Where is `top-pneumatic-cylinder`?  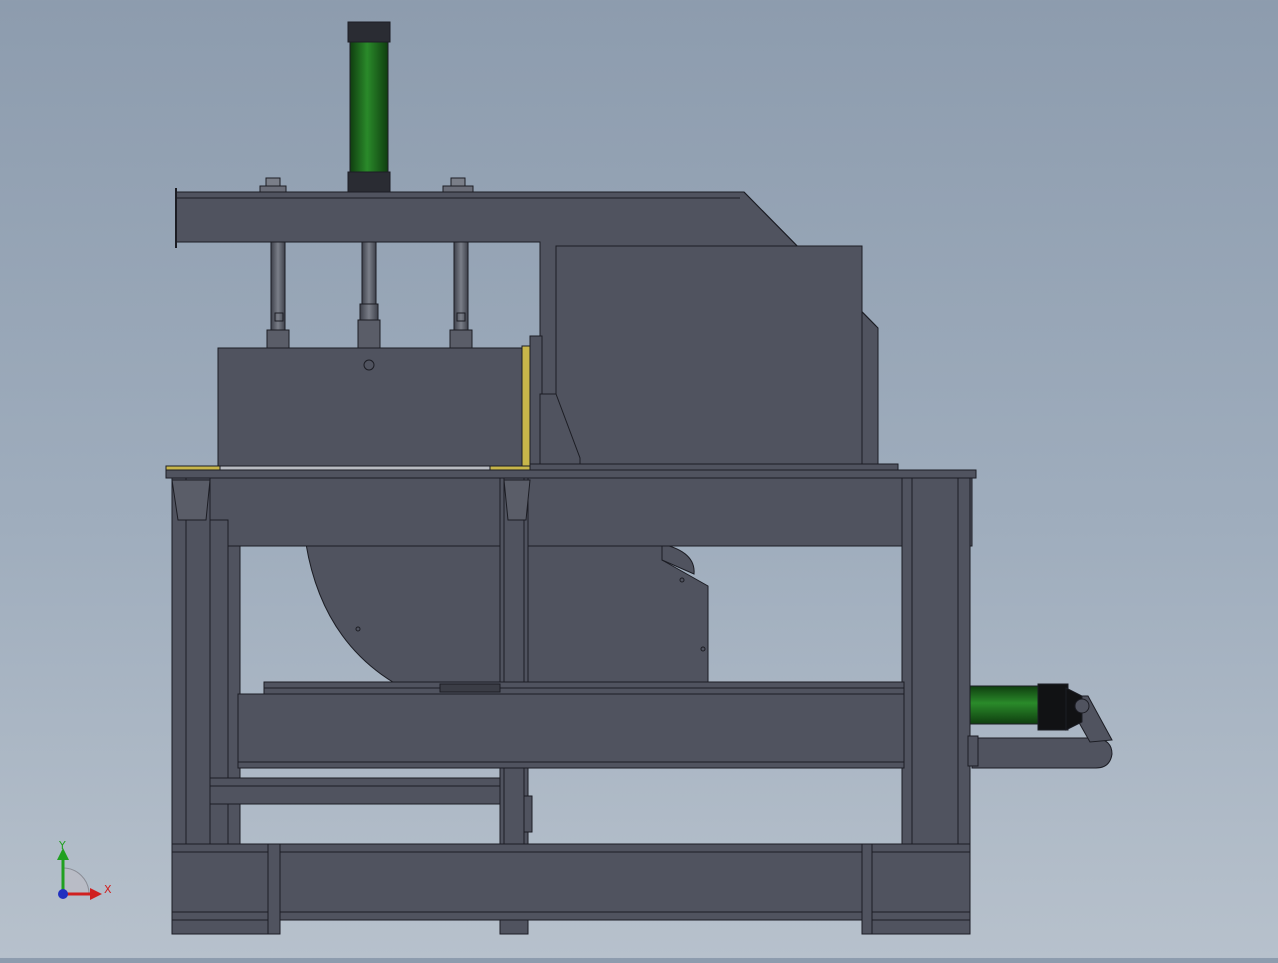 top-pneumatic-cylinder is located at coordinates (369, 107).